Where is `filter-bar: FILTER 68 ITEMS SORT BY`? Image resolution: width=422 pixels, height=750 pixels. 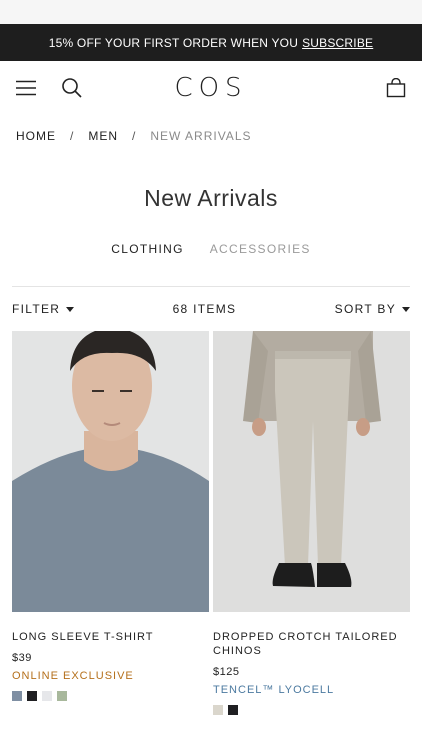 filter-bar: FILTER 68 ITEMS SORT BY is located at coordinates (211, 309).